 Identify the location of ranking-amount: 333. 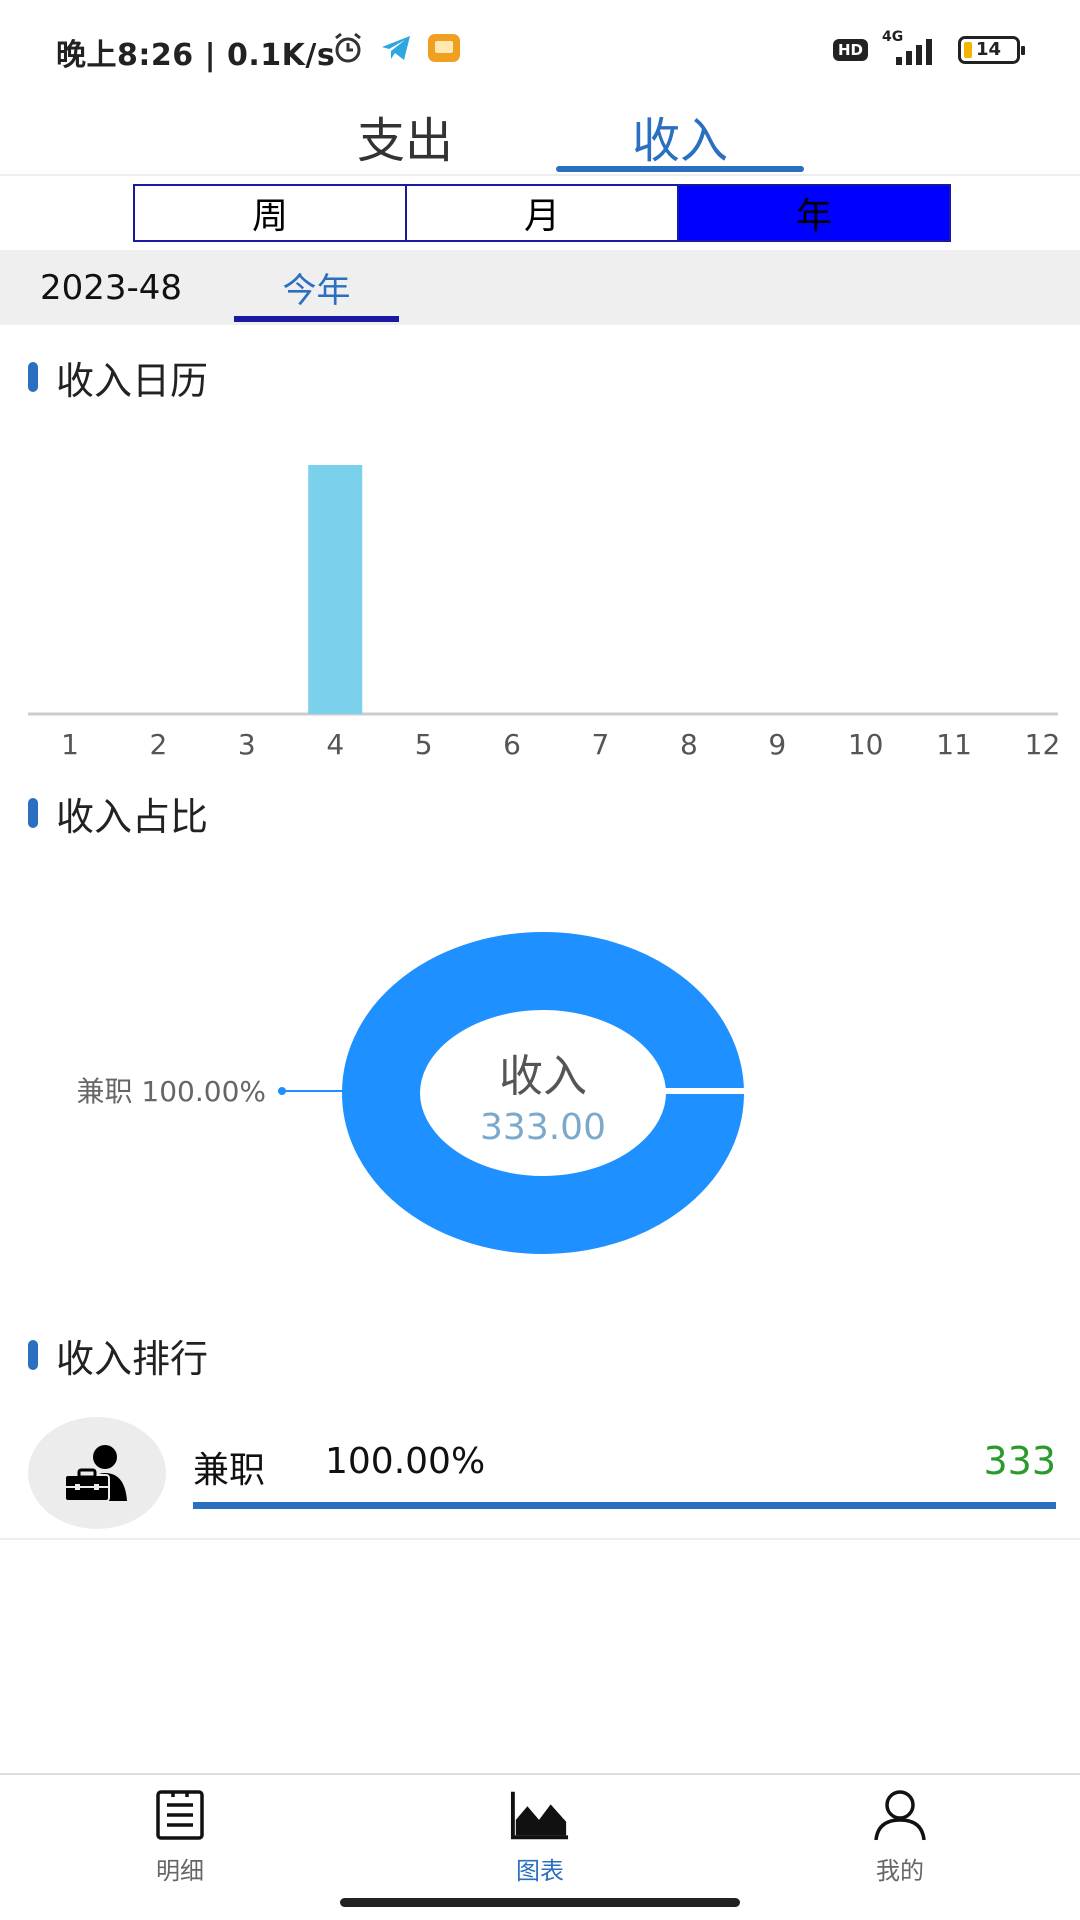
(1019, 1461).